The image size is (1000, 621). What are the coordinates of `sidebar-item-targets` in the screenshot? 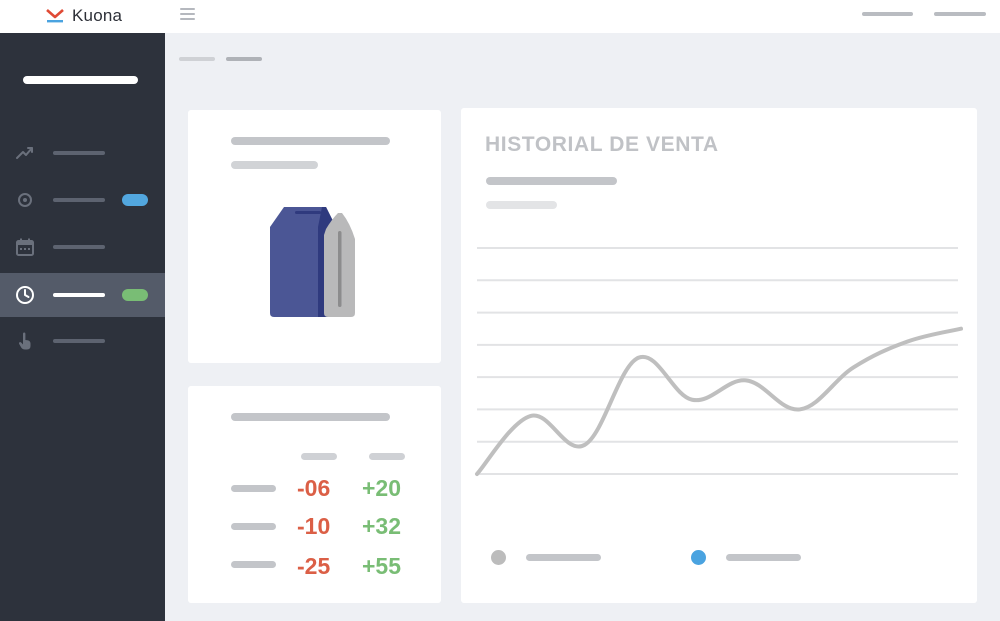 It's located at (82, 200).